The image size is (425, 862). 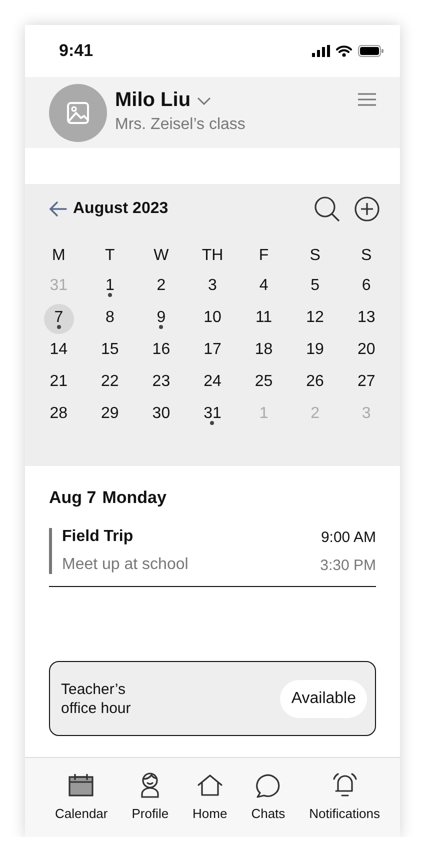 I want to click on calendar-day: 26, so click(x=315, y=383).